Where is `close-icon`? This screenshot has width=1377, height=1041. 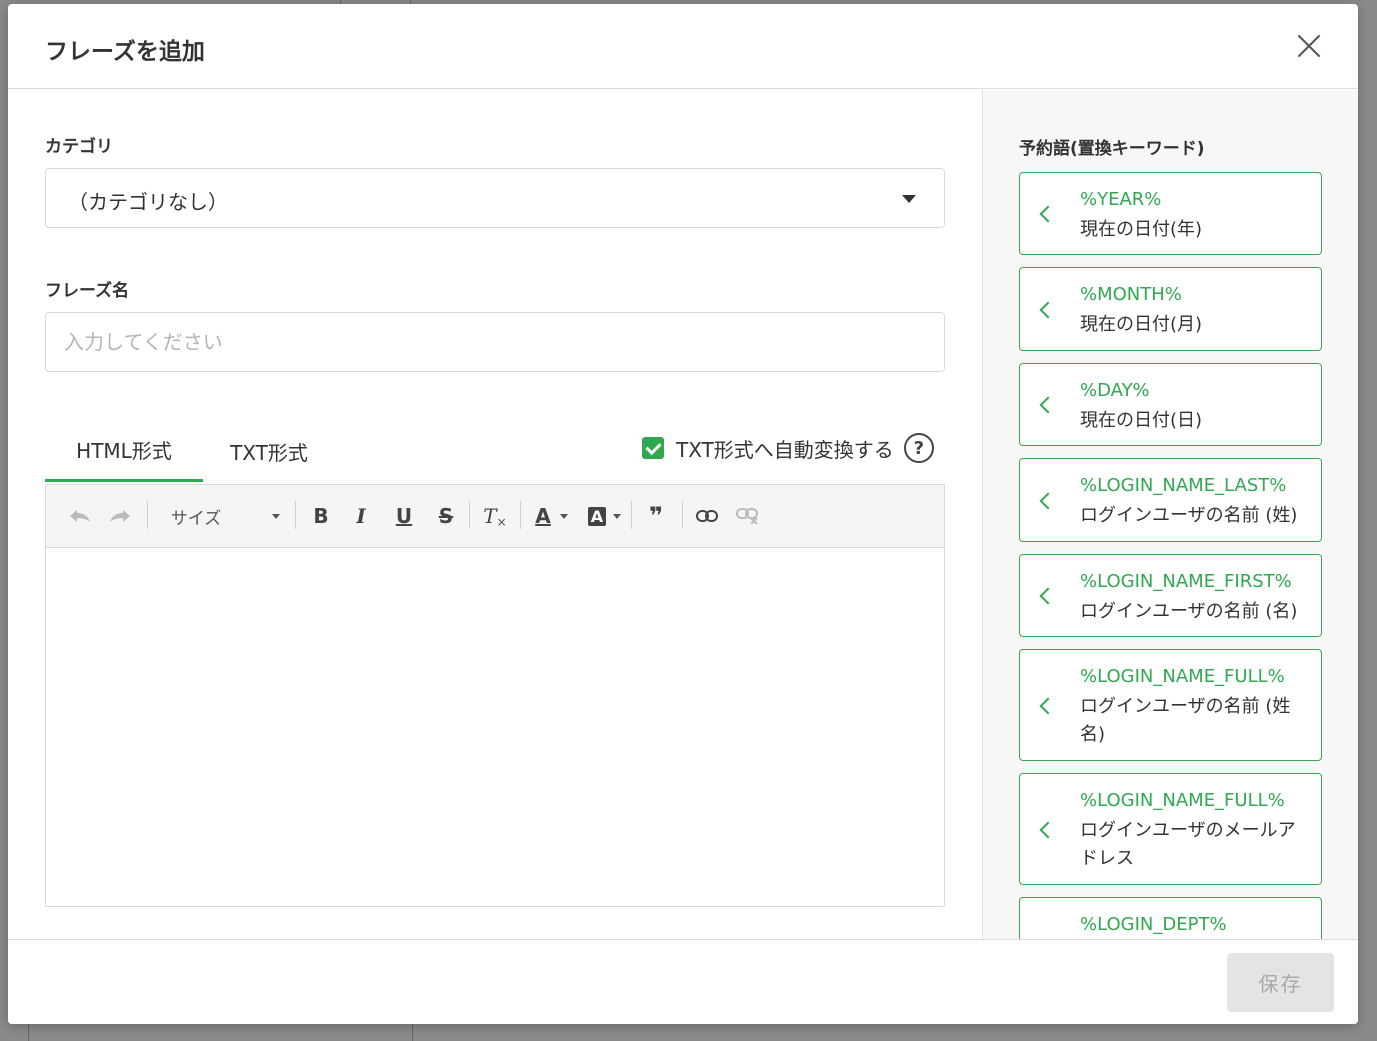 close-icon is located at coordinates (1309, 46).